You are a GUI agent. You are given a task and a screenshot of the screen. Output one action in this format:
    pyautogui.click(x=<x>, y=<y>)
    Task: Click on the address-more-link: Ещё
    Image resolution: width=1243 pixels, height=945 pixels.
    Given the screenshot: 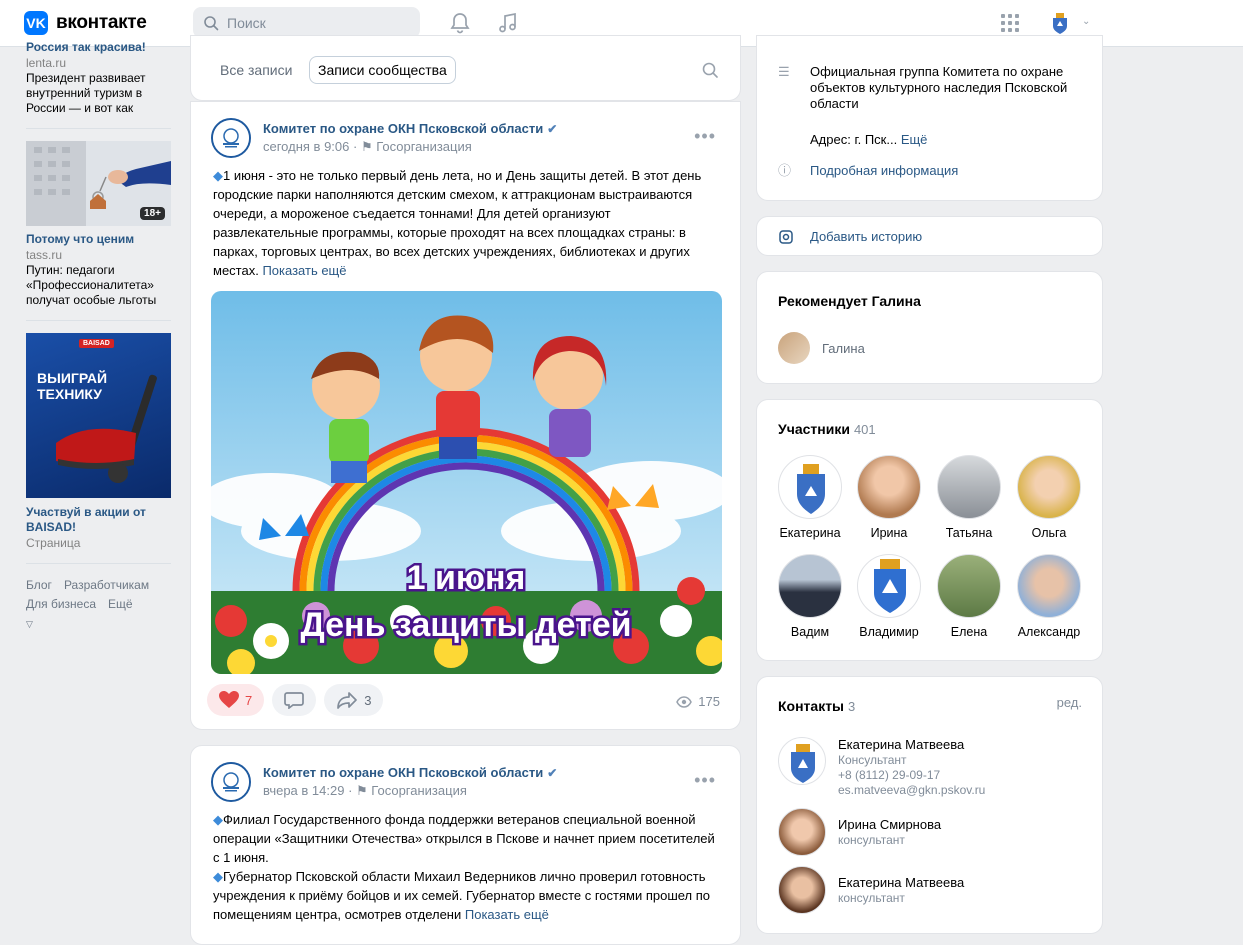 What is the action you would take?
    pyautogui.click(x=914, y=140)
    